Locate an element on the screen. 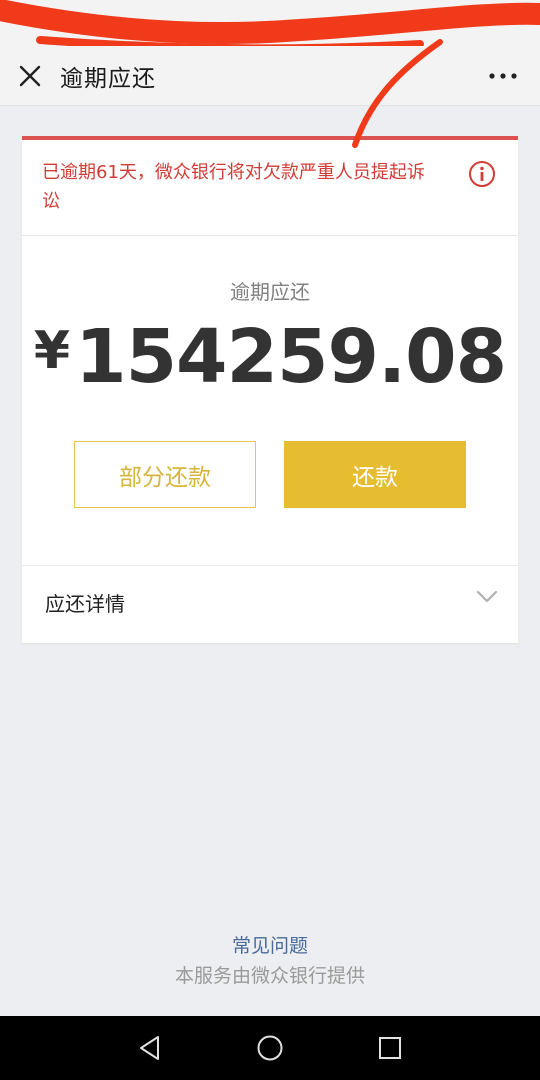 The width and height of the screenshot is (540, 1080). back-triangle-icon is located at coordinates (149, 1048).